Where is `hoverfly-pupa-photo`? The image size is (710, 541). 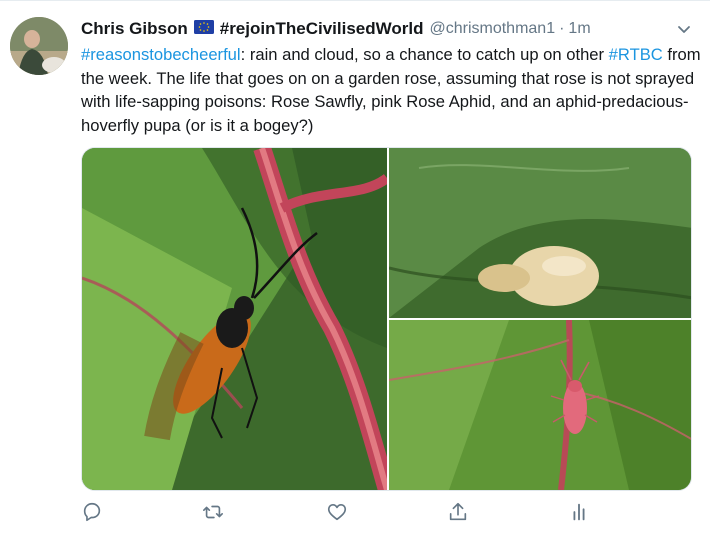
hoverfly-pupa-photo is located at coordinates (540, 233).